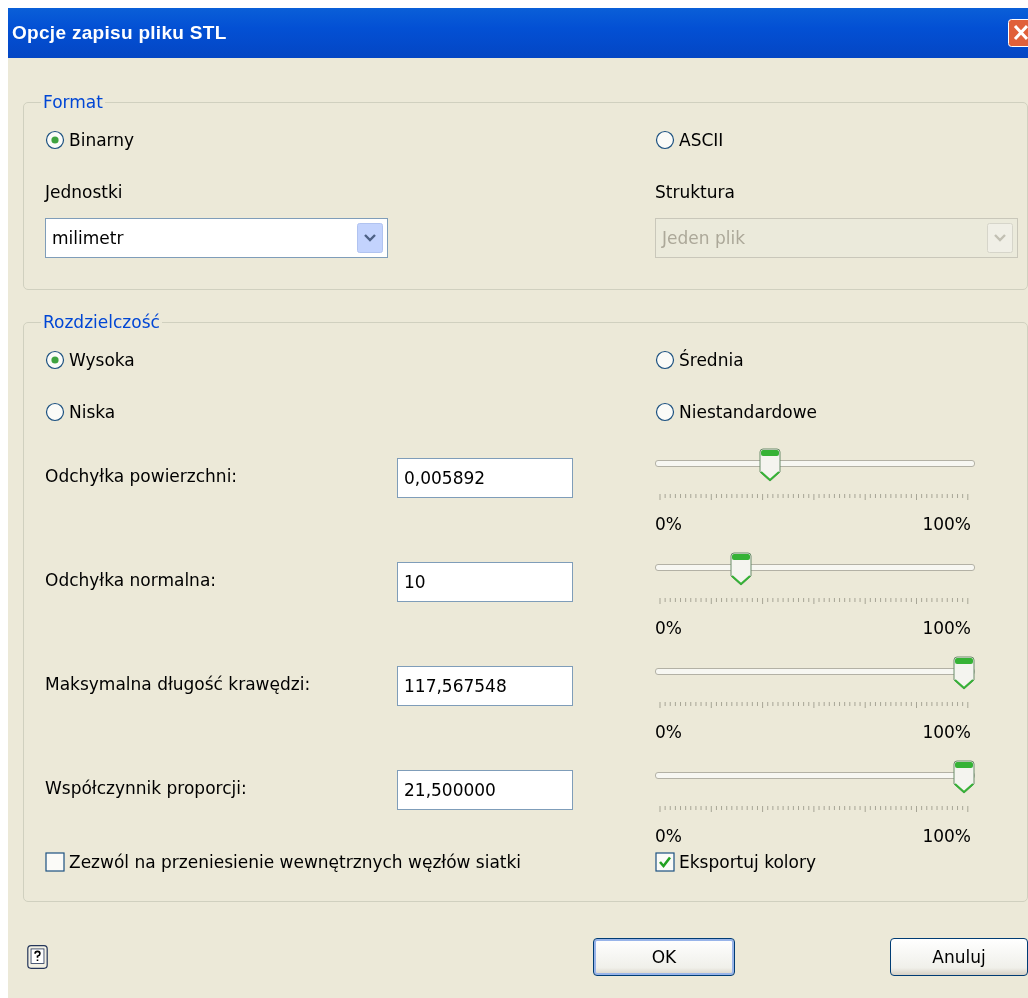 The image size is (1028, 998). Describe the element at coordinates (90, 140) in the screenshot. I see `radio-option: Binarny` at that location.